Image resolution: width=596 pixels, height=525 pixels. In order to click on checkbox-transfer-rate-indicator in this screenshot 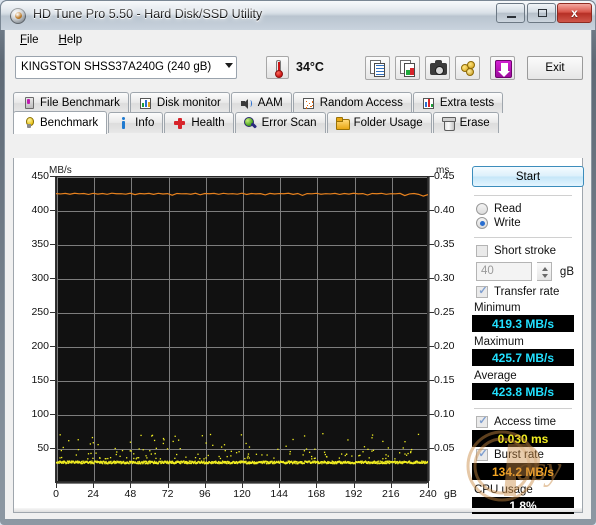, I will do `click(482, 291)`.